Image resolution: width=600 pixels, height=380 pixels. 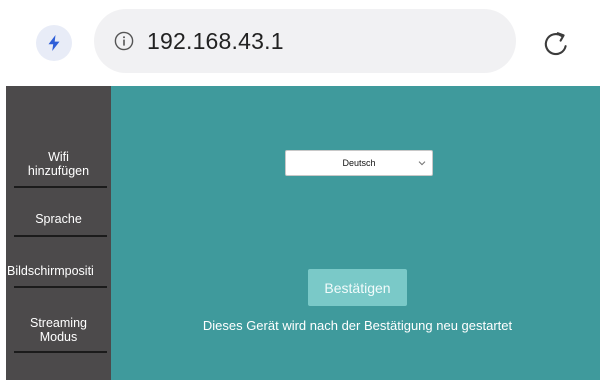 I want to click on sidebar-item-label: Wifi, so click(x=58, y=157).